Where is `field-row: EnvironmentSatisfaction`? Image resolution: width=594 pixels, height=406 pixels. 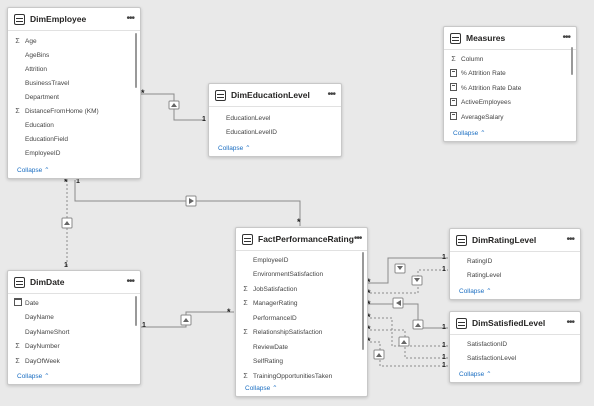 field-row: EnvironmentSatisfaction is located at coordinates (297, 275).